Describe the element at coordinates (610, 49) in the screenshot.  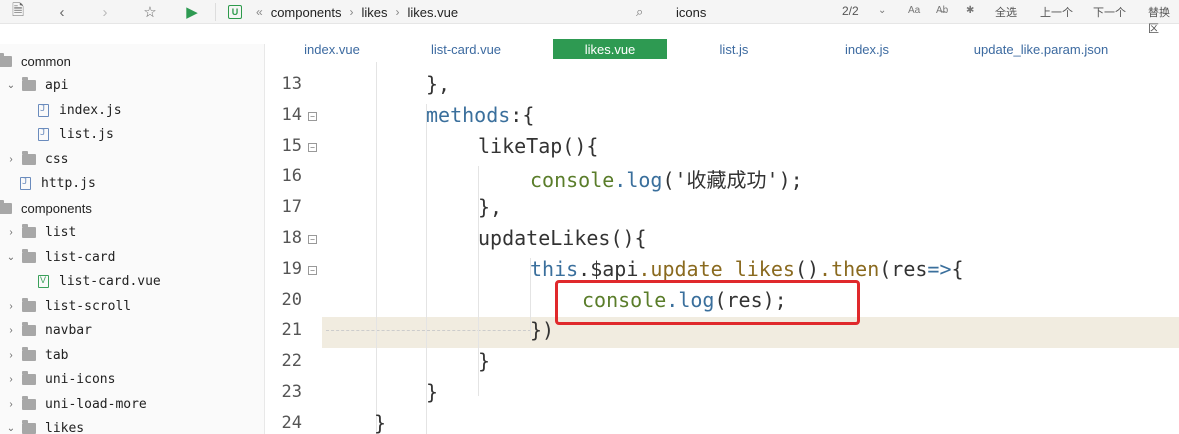
I see `tab-likes-vue: likes.vue` at that location.